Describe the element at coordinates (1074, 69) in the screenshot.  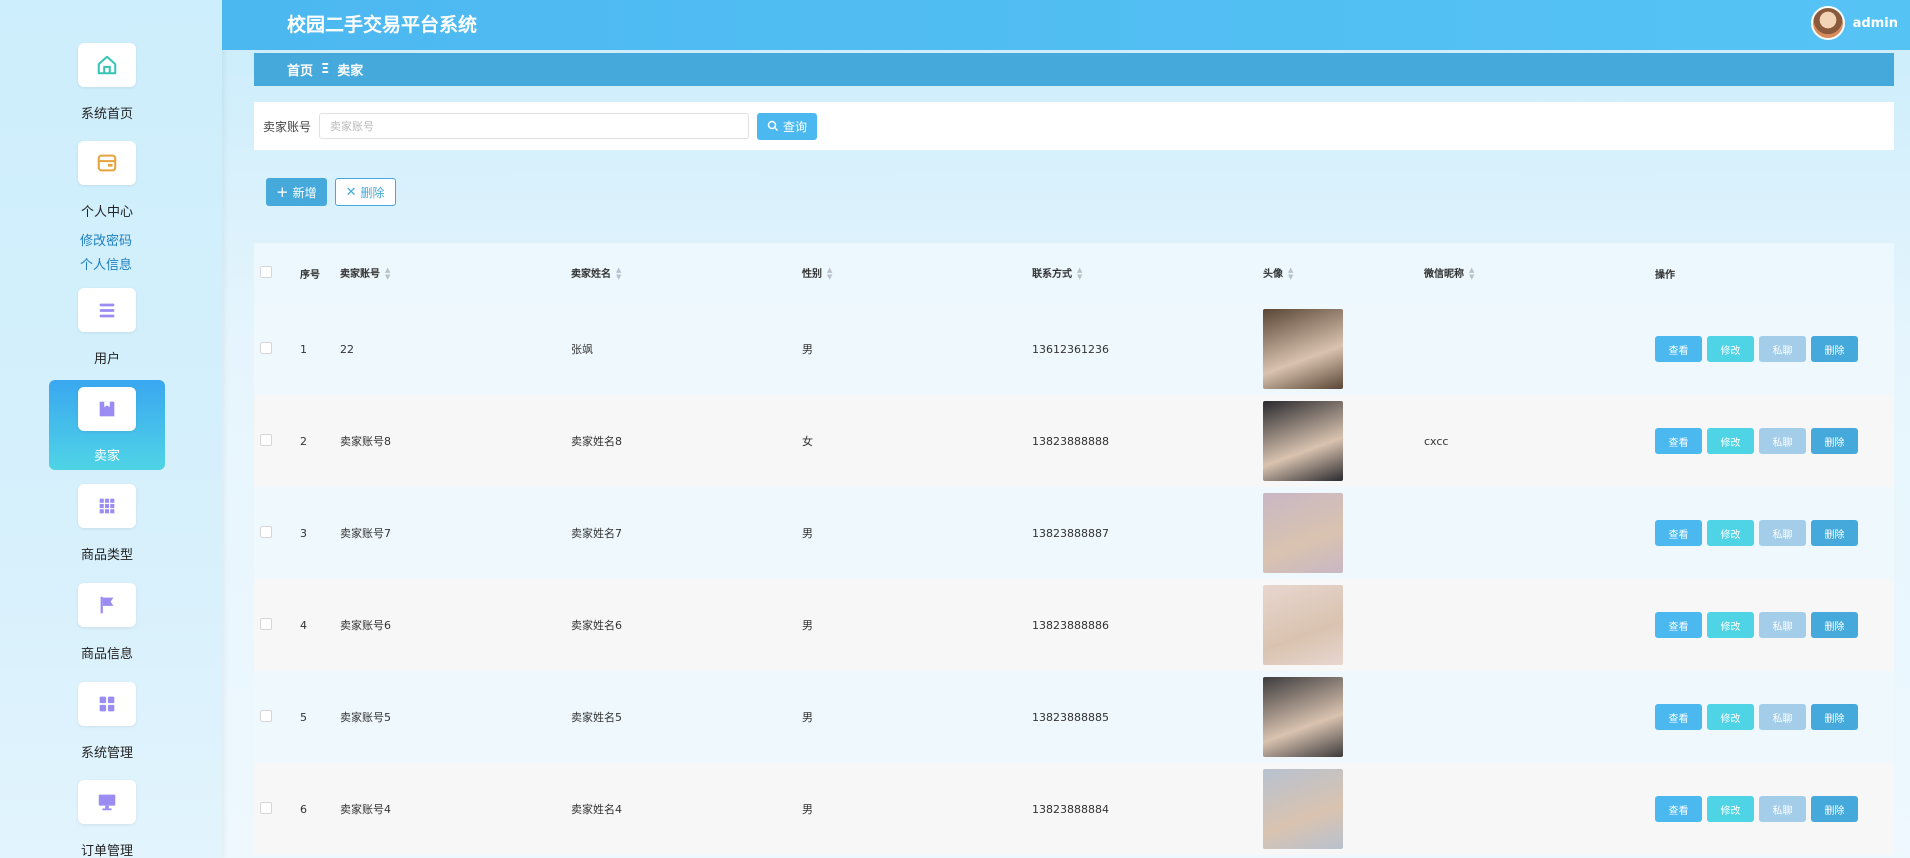
I see `breadcrumb: 首页 Ξ 卖家` at that location.